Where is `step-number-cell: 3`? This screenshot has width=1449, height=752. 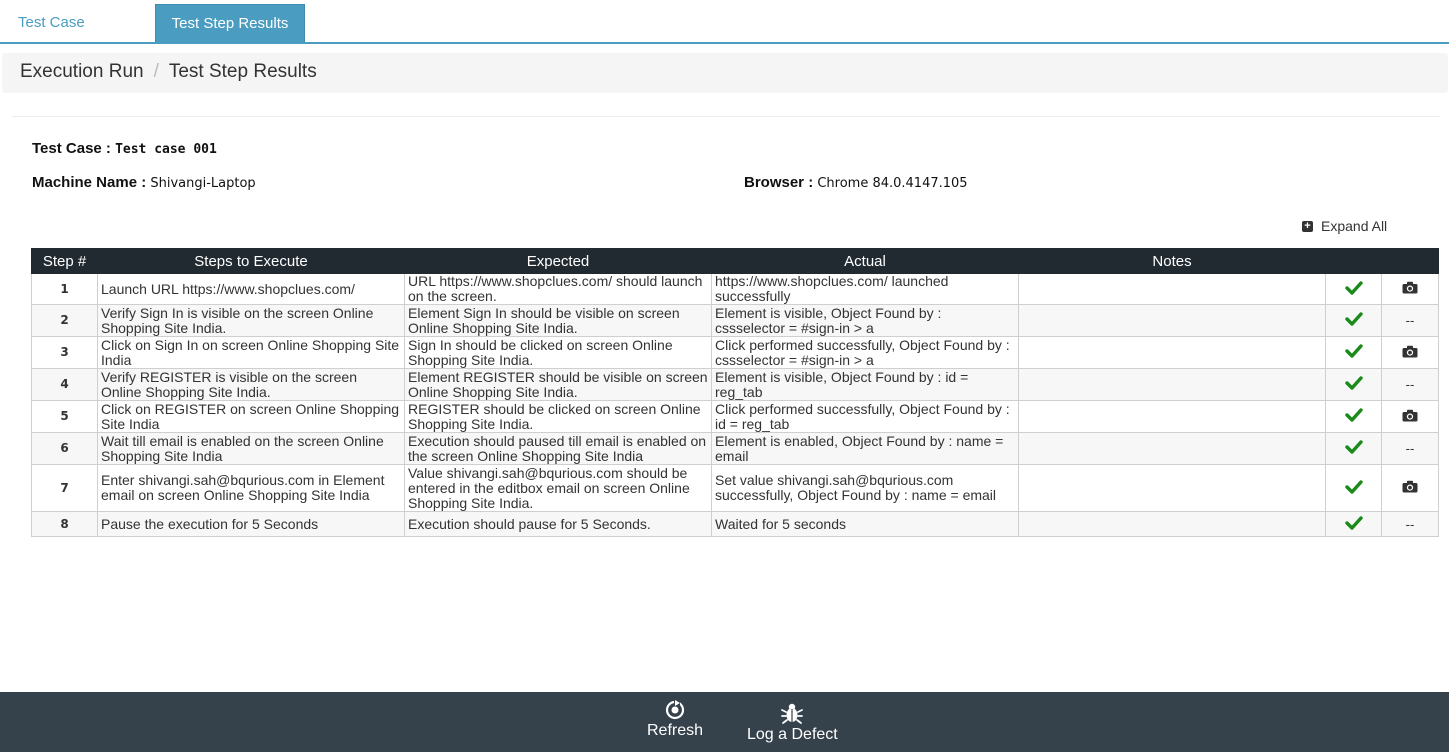
step-number-cell: 3 is located at coordinates (64, 352).